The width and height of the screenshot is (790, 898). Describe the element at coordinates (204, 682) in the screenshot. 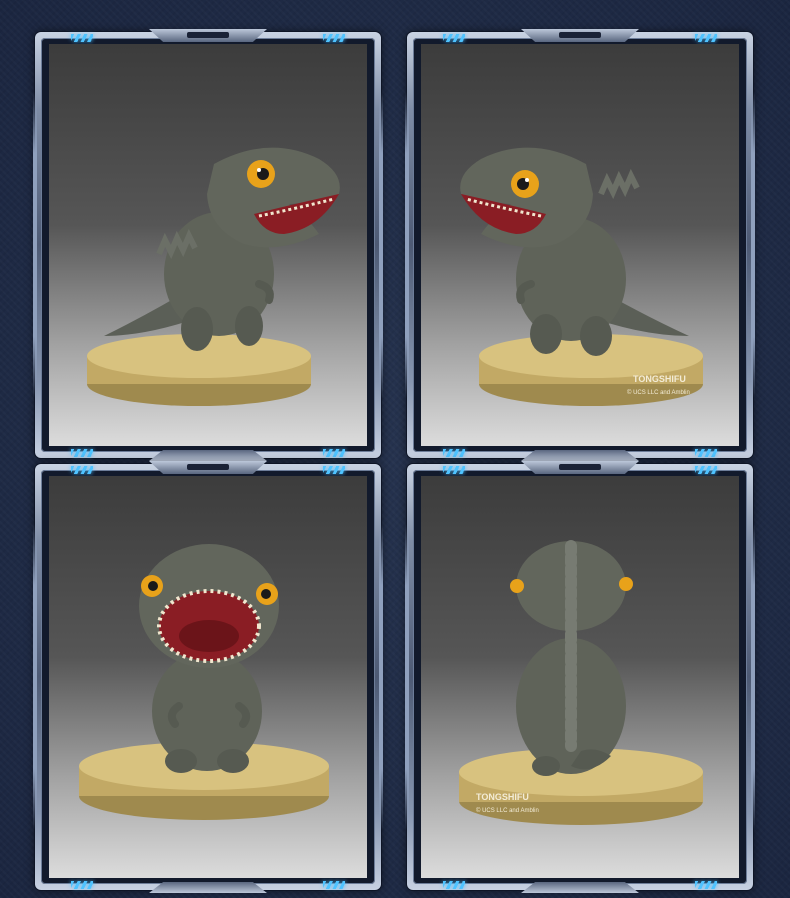

I see `dinosaur-figure-front` at that location.